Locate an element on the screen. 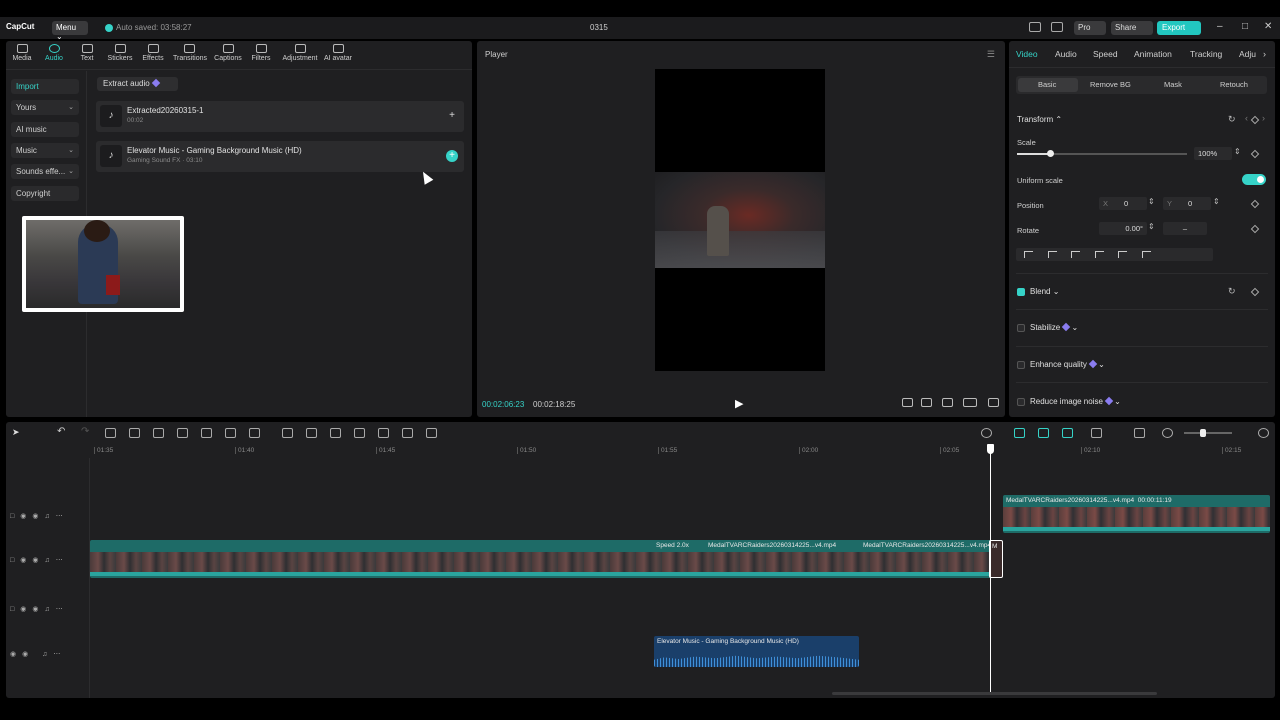 Image resolution: width=1280 pixels, height=720 pixels. mirror-icon is located at coordinates (311, 433).